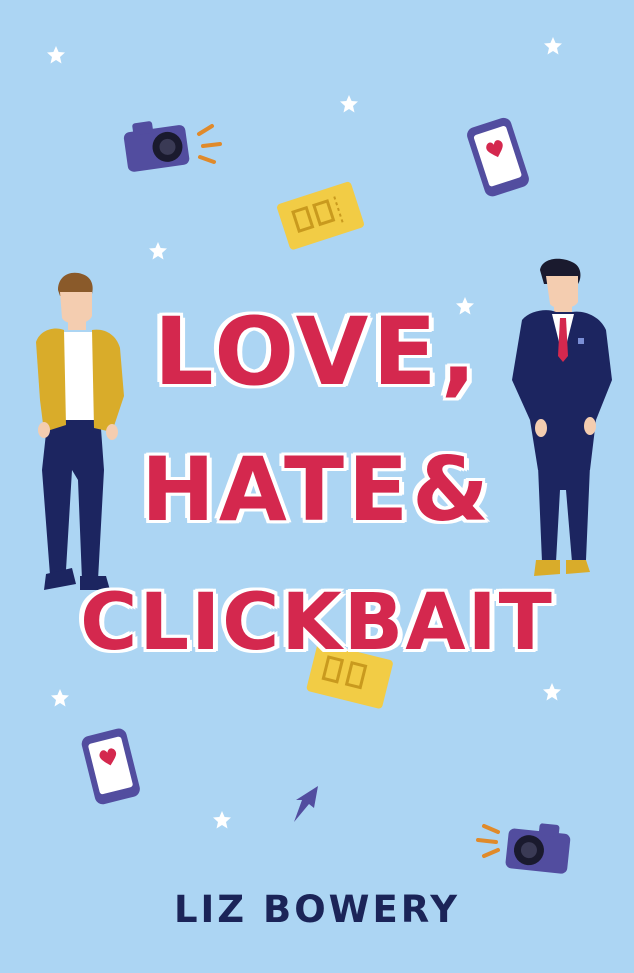 Image resolution: width=634 pixels, height=973 pixels. What do you see at coordinates (317, 623) in the screenshot?
I see `title-line-3: CLICKBAIT` at bounding box center [317, 623].